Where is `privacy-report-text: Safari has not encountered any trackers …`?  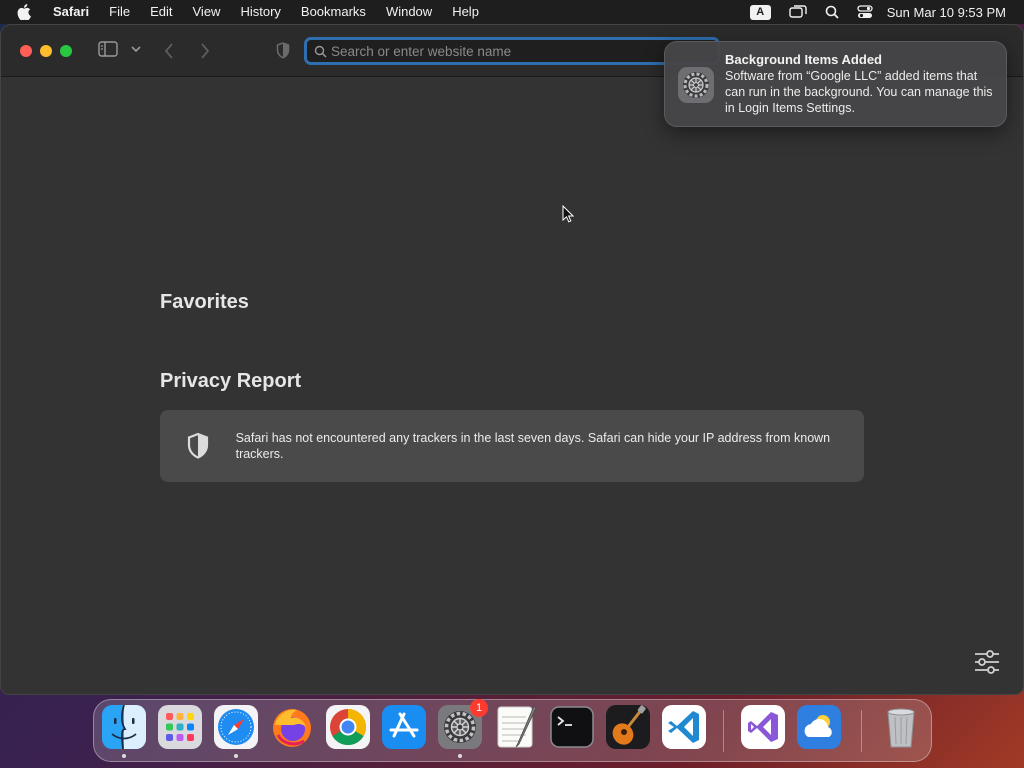 privacy-report-text: Safari has not encountered any trackers … is located at coordinates (533, 446).